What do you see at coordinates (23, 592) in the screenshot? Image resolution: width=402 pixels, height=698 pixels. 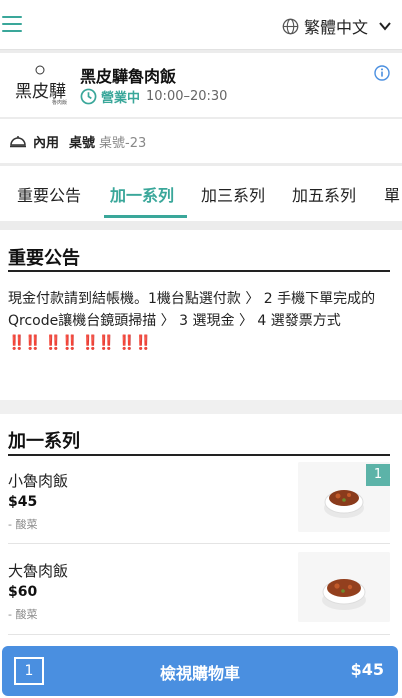 I see `item-price: $60` at bounding box center [23, 592].